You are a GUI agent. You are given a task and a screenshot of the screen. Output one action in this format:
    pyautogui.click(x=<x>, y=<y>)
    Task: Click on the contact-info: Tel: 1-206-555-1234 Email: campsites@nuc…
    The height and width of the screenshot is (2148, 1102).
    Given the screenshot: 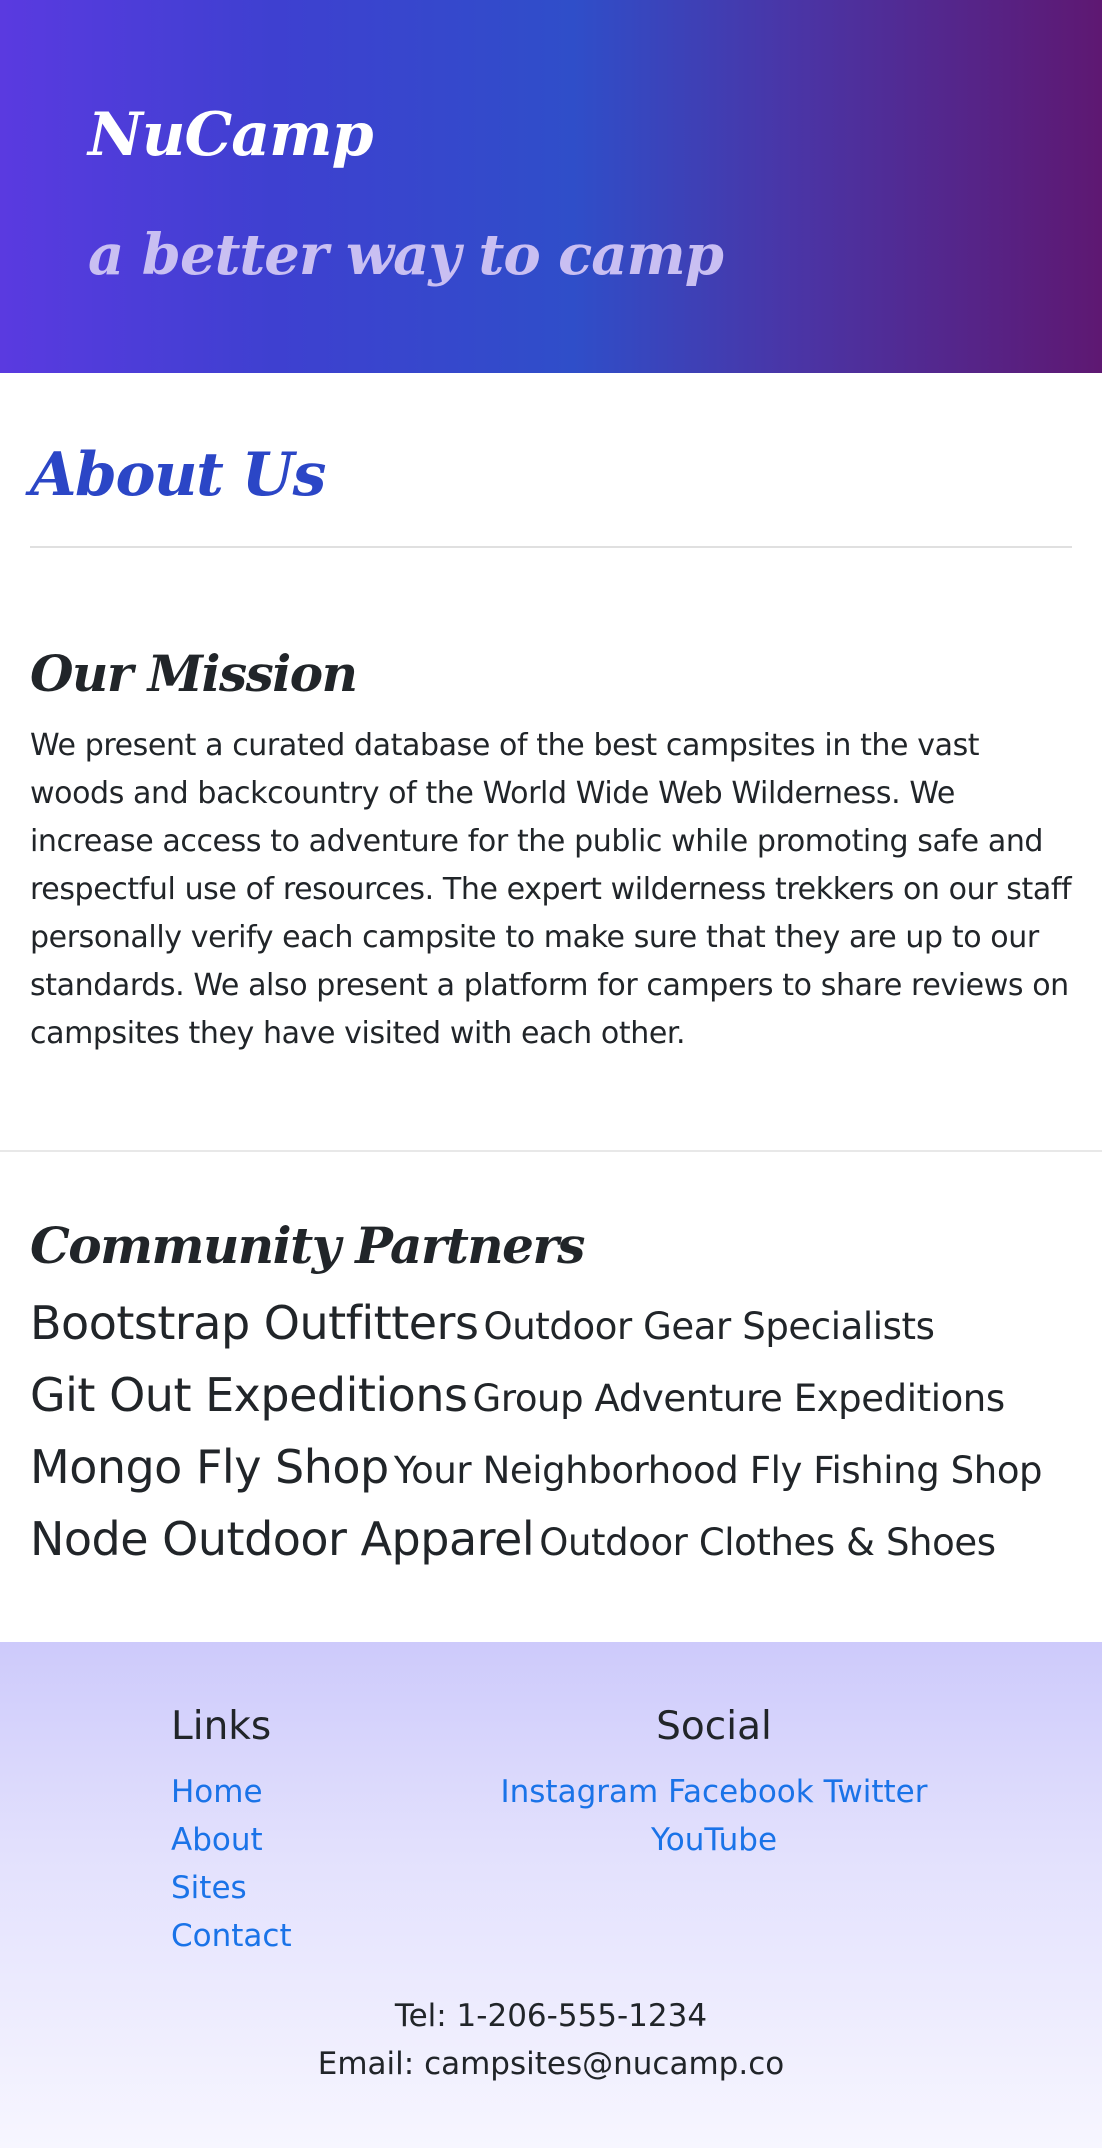 What is the action you would take?
    pyautogui.click(x=551, y=2040)
    